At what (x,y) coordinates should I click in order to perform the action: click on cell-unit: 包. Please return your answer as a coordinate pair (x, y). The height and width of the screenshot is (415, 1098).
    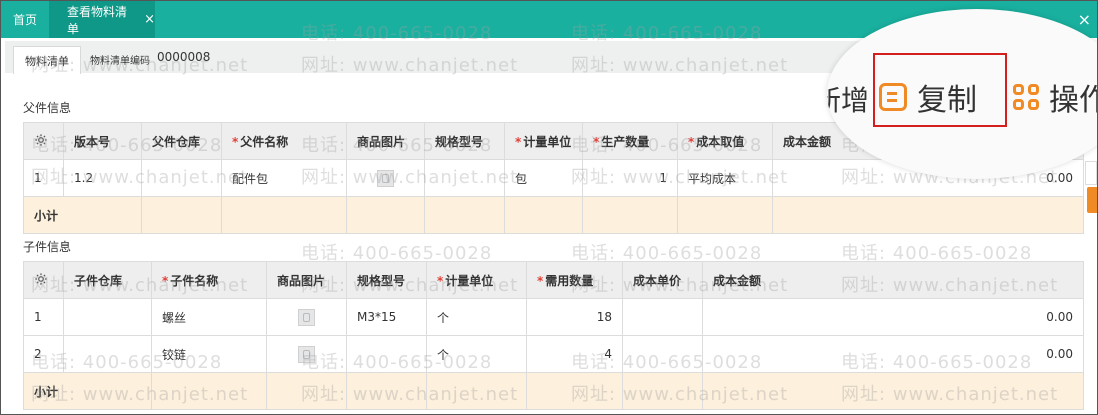
    Looking at the image, I should click on (543, 178).